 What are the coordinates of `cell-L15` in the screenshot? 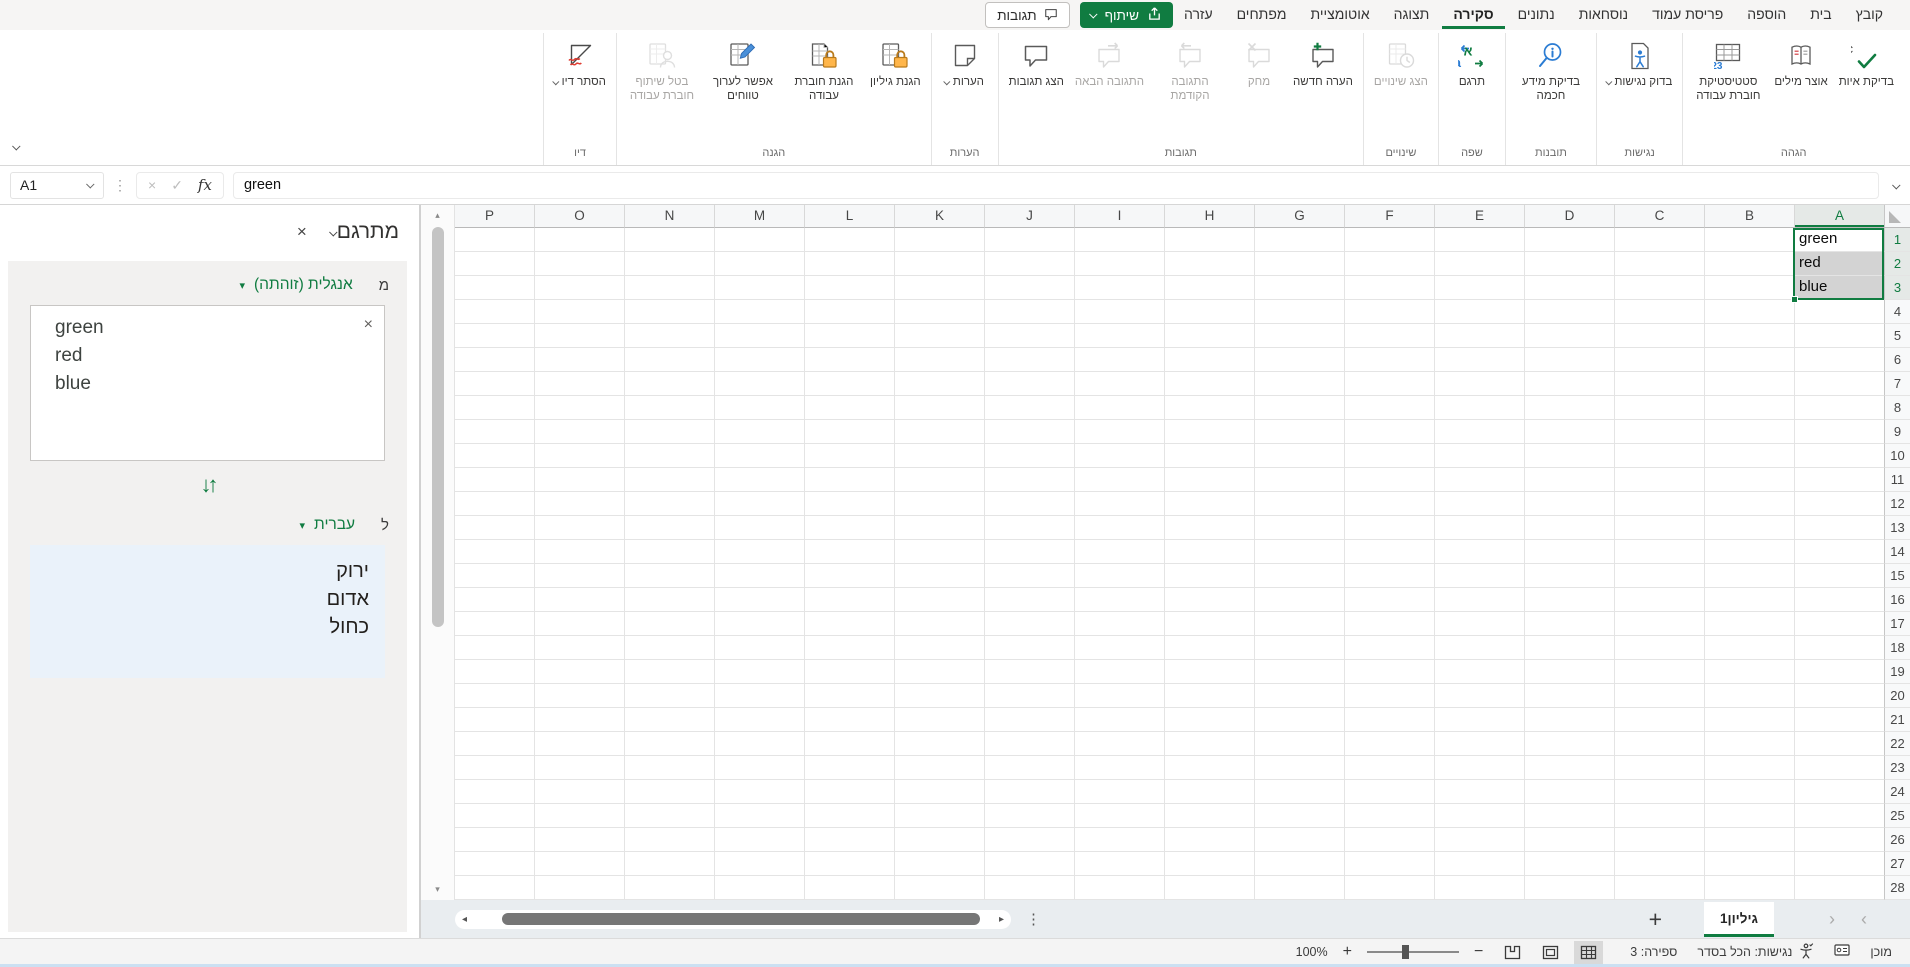 It's located at (849, 576).